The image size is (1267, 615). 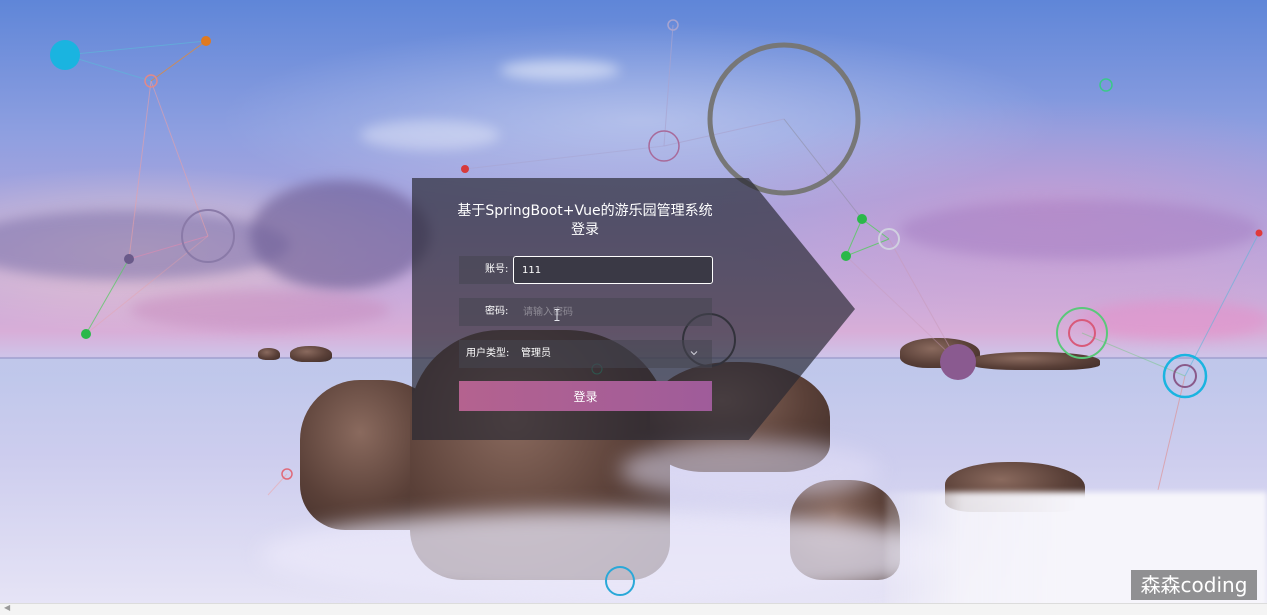 What do you see at coordinates (585, 220) in the screenshot?
I see `login-title: 基于SpringBoot+Vue的游乐园管理系统登录` at bounding box center [585, 220].